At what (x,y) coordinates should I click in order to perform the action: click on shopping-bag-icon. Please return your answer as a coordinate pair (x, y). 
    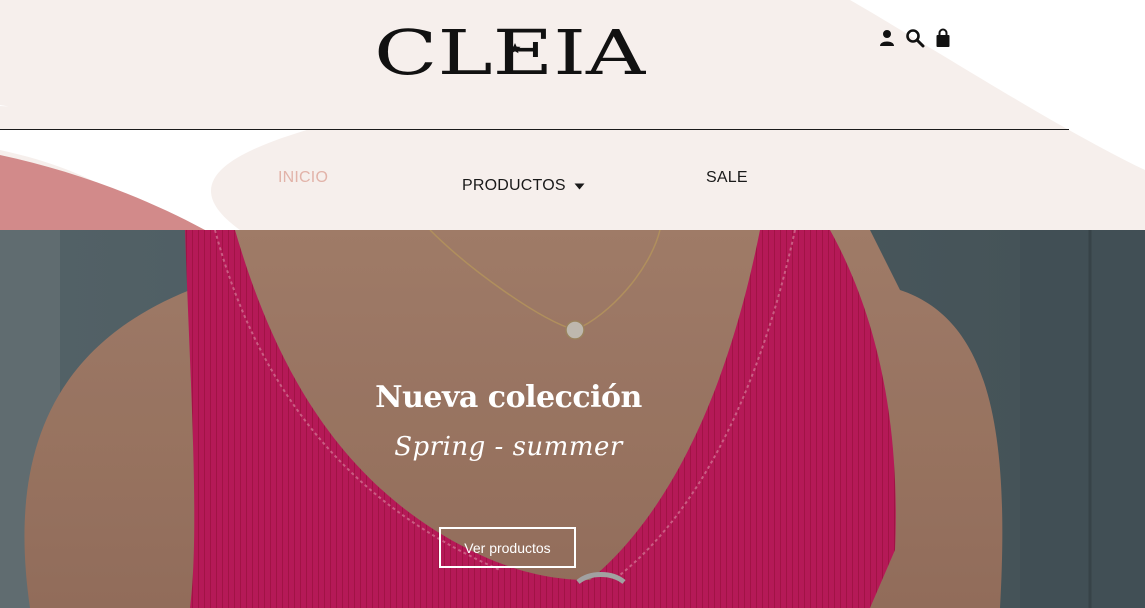
    Looking at the image, I should click on (943, 38).